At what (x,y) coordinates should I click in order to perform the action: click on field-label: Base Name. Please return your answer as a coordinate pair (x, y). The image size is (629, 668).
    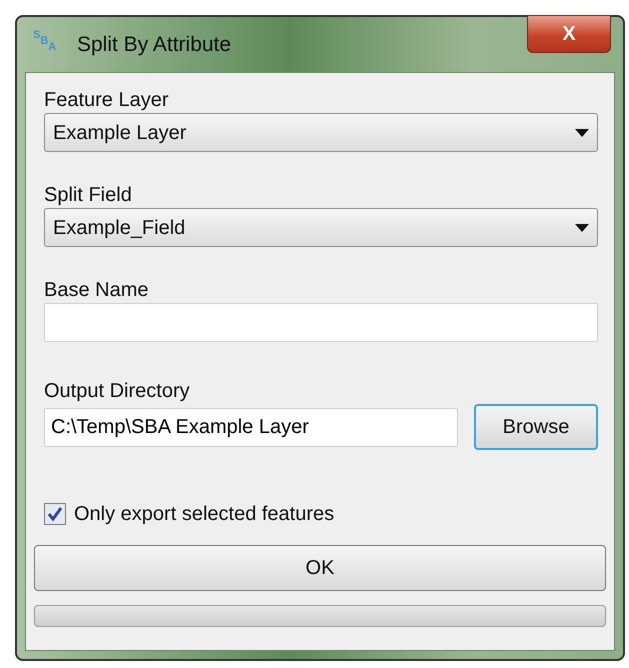
    Looking at the image, I should click on (97, 290).